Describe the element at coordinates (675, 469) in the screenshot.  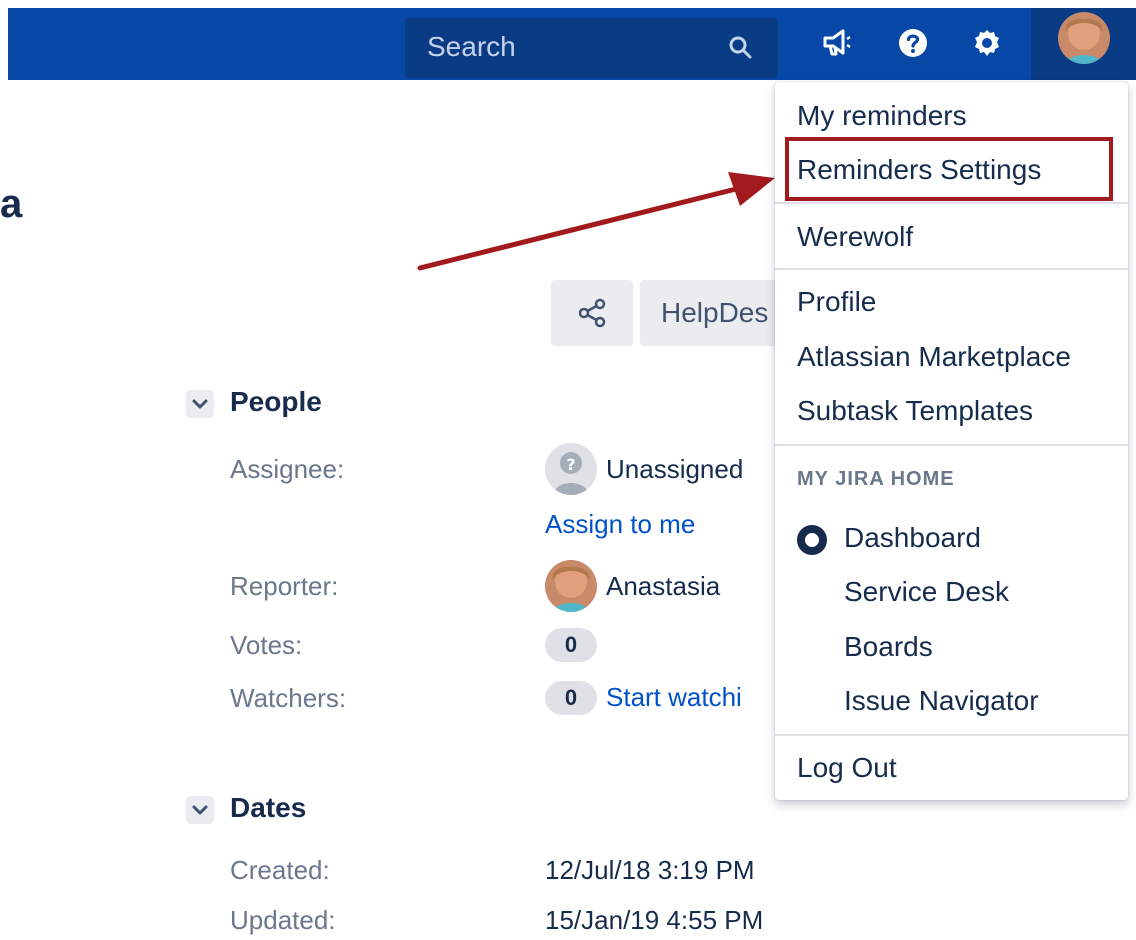
I see `assignee-value: Unassigned` at that location.